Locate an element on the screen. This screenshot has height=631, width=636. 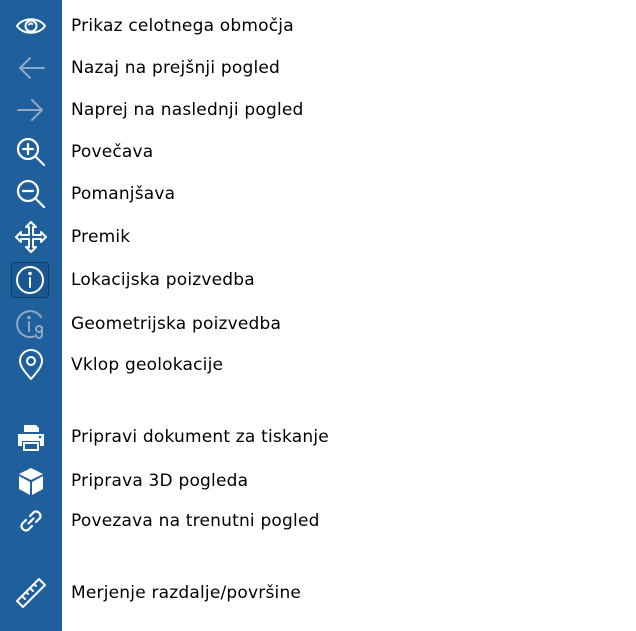
tool-print: Pripravi dokument za tiskanje is located at coordinates (318, 437).